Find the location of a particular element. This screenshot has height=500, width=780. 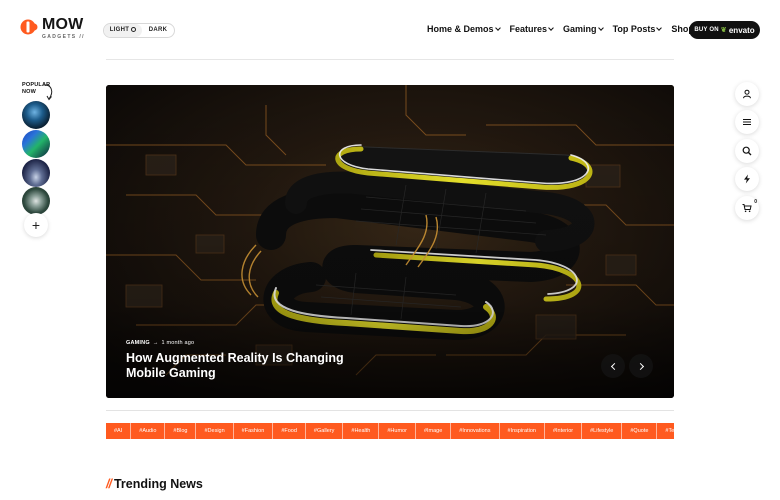

tag-link: #Health is located at coordinates (361, 431).